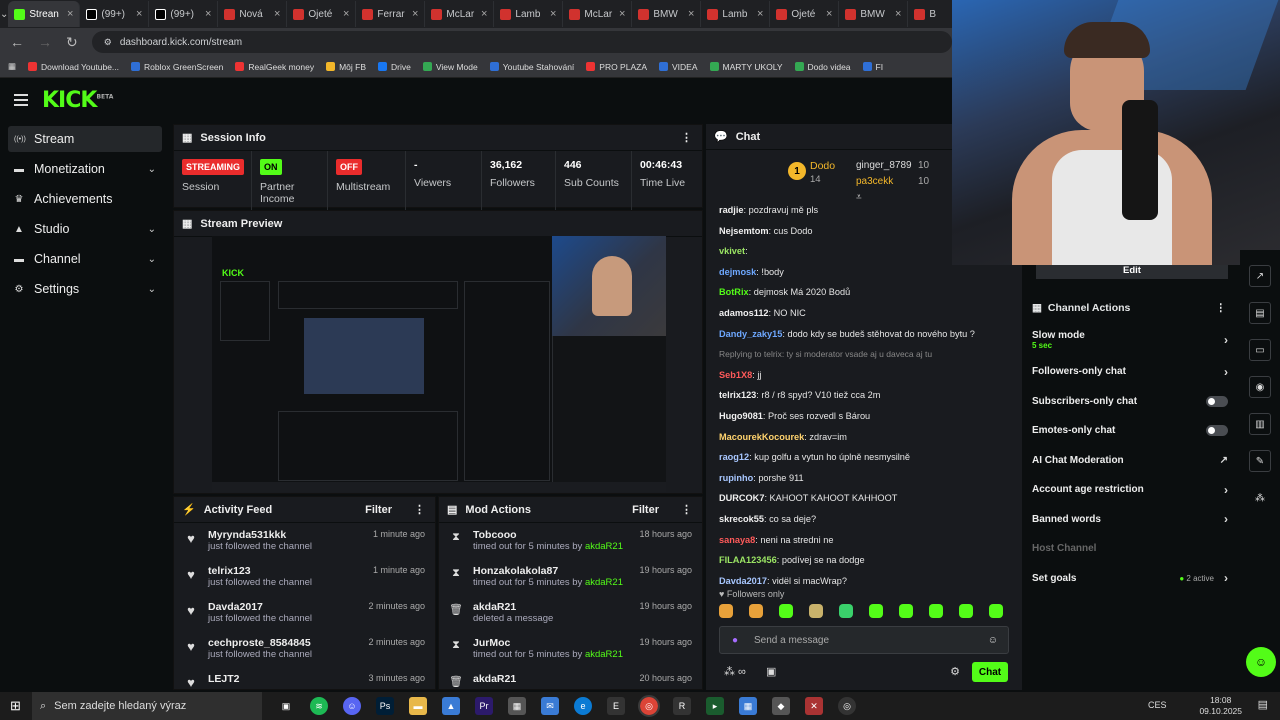 The image size is (1280, 720). I want to click on chat-username: Hugo9081, so click(741, 416).